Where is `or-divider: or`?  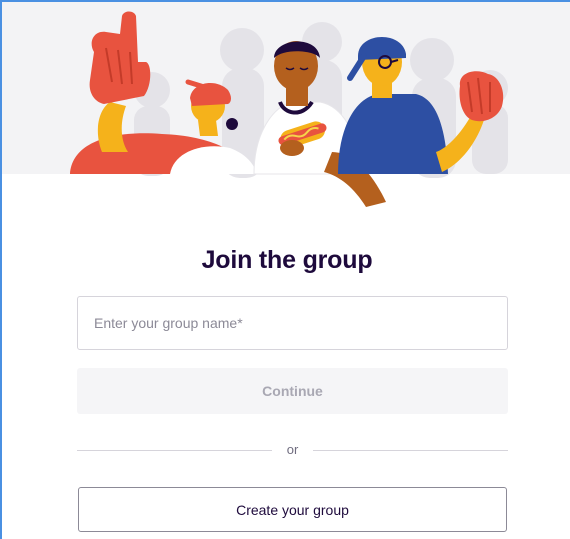
or-divider: or is located at coordinates (292, 450).